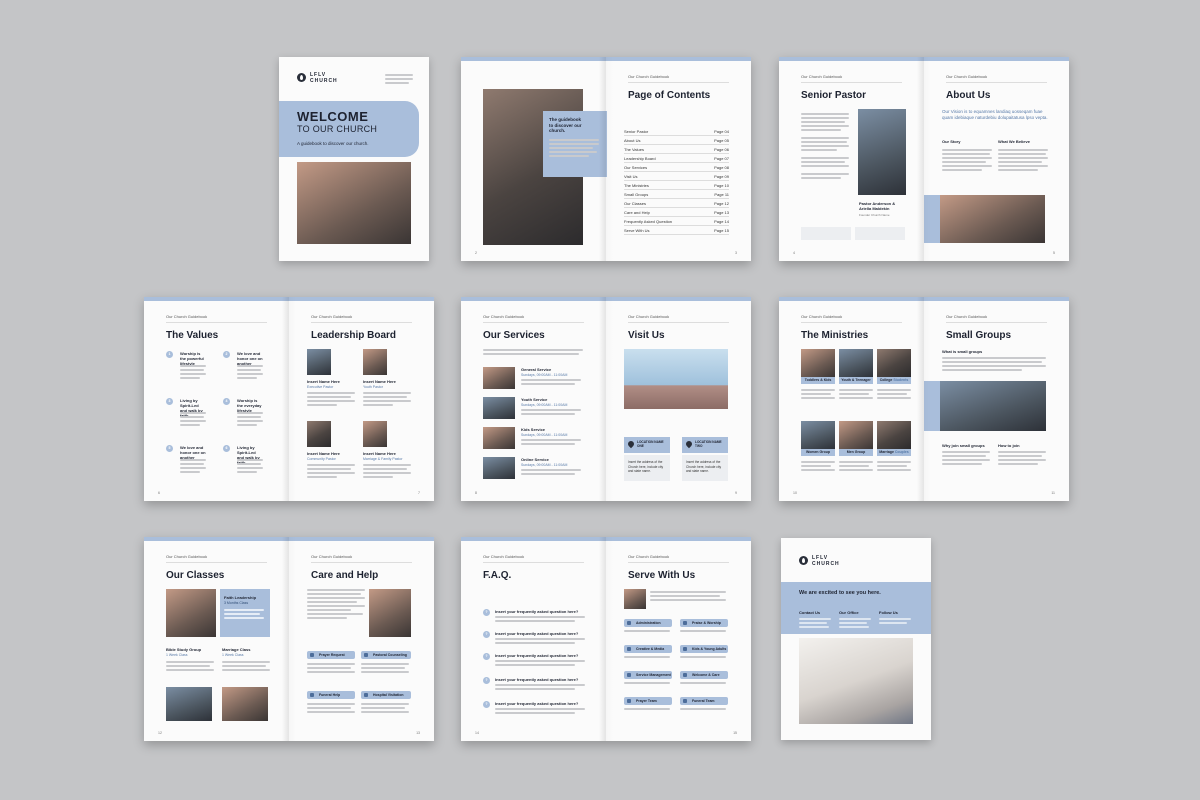  I want to click on faq-title: F.A.Q., so click(497, 575).